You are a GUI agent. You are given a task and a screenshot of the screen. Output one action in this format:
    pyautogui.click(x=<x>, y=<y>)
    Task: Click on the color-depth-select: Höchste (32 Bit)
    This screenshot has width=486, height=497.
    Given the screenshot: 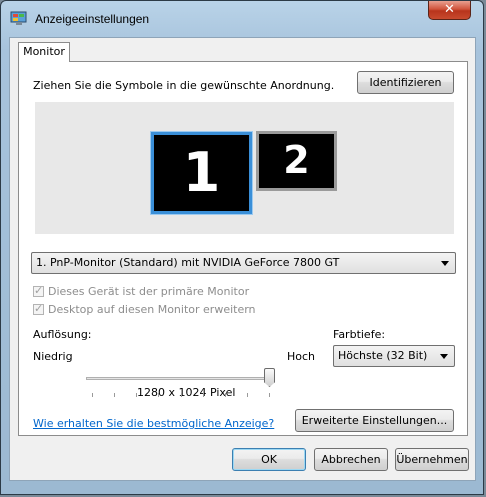 What is the action you would take?
    pyautogui.click(x=394, y=356)
    